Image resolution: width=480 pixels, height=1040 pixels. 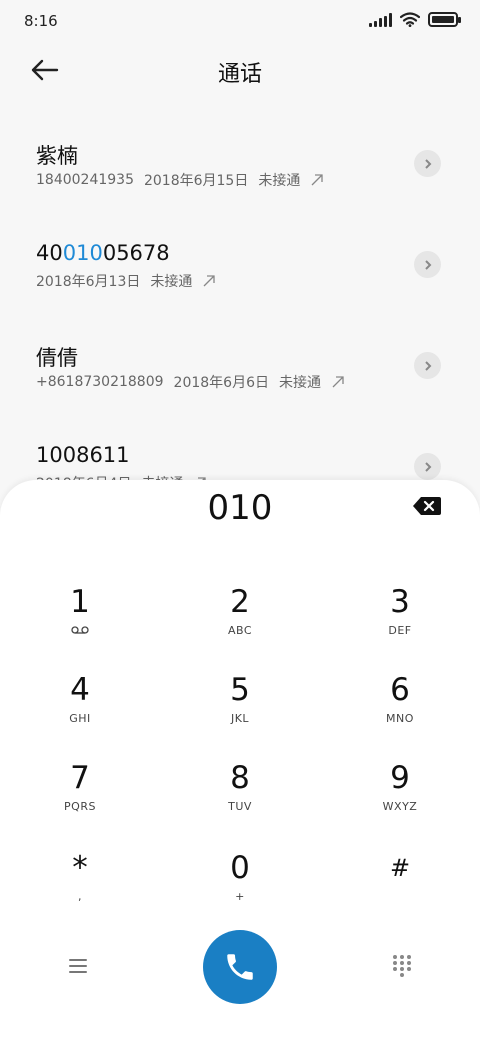 What do you see at coordinates (100, 382) in the screenshot?
I see `phone-number: +8618730218809` at bounding box center [100, 382].